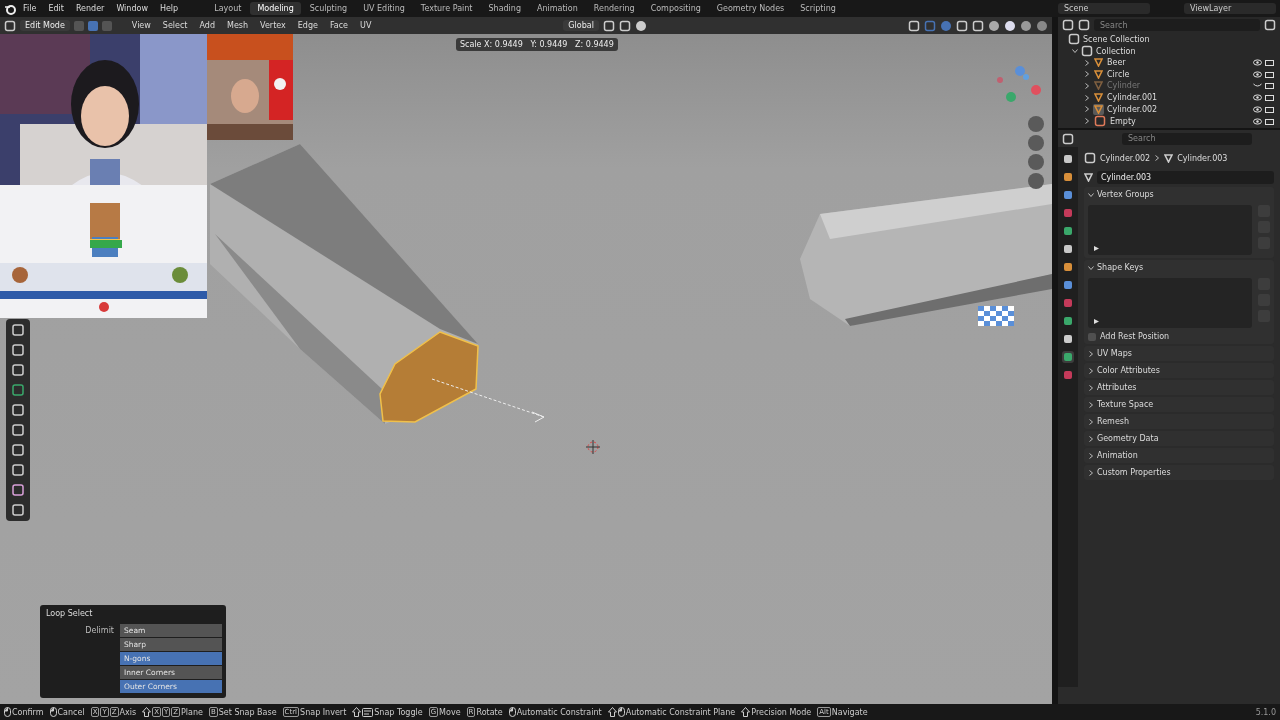  I want to click on workspace-tab: Scripting, so click(818, 8).